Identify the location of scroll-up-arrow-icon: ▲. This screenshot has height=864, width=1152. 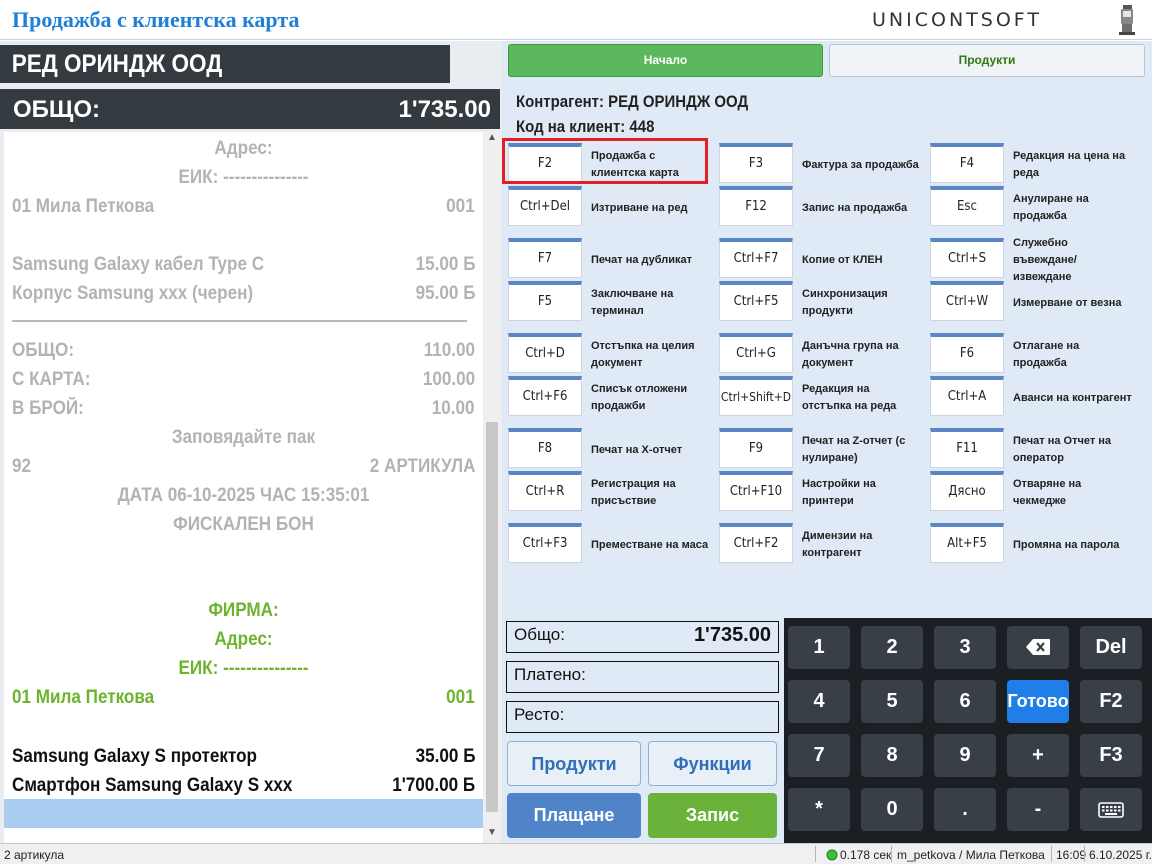
(492, 140).